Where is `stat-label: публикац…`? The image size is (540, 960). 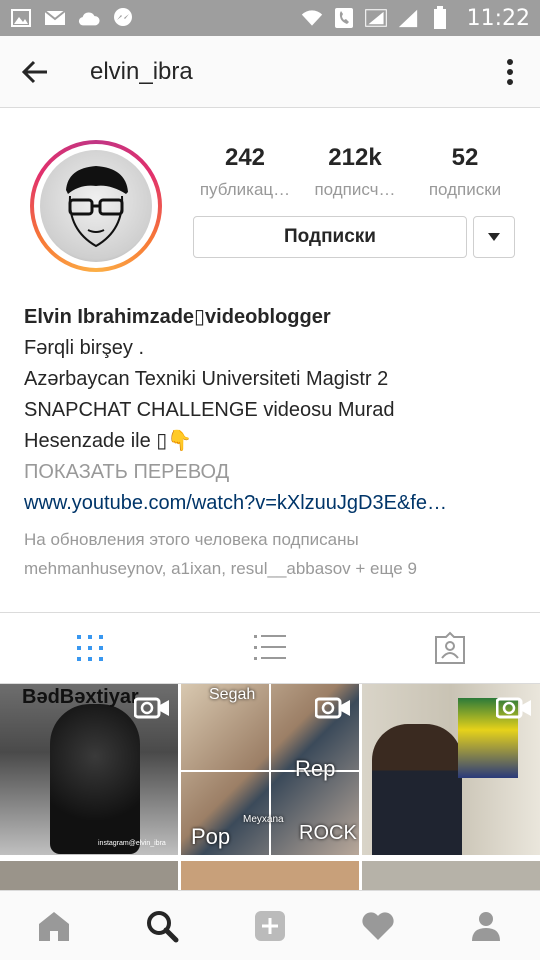 stat-label: публикац… is located at coordinates (245, 189).